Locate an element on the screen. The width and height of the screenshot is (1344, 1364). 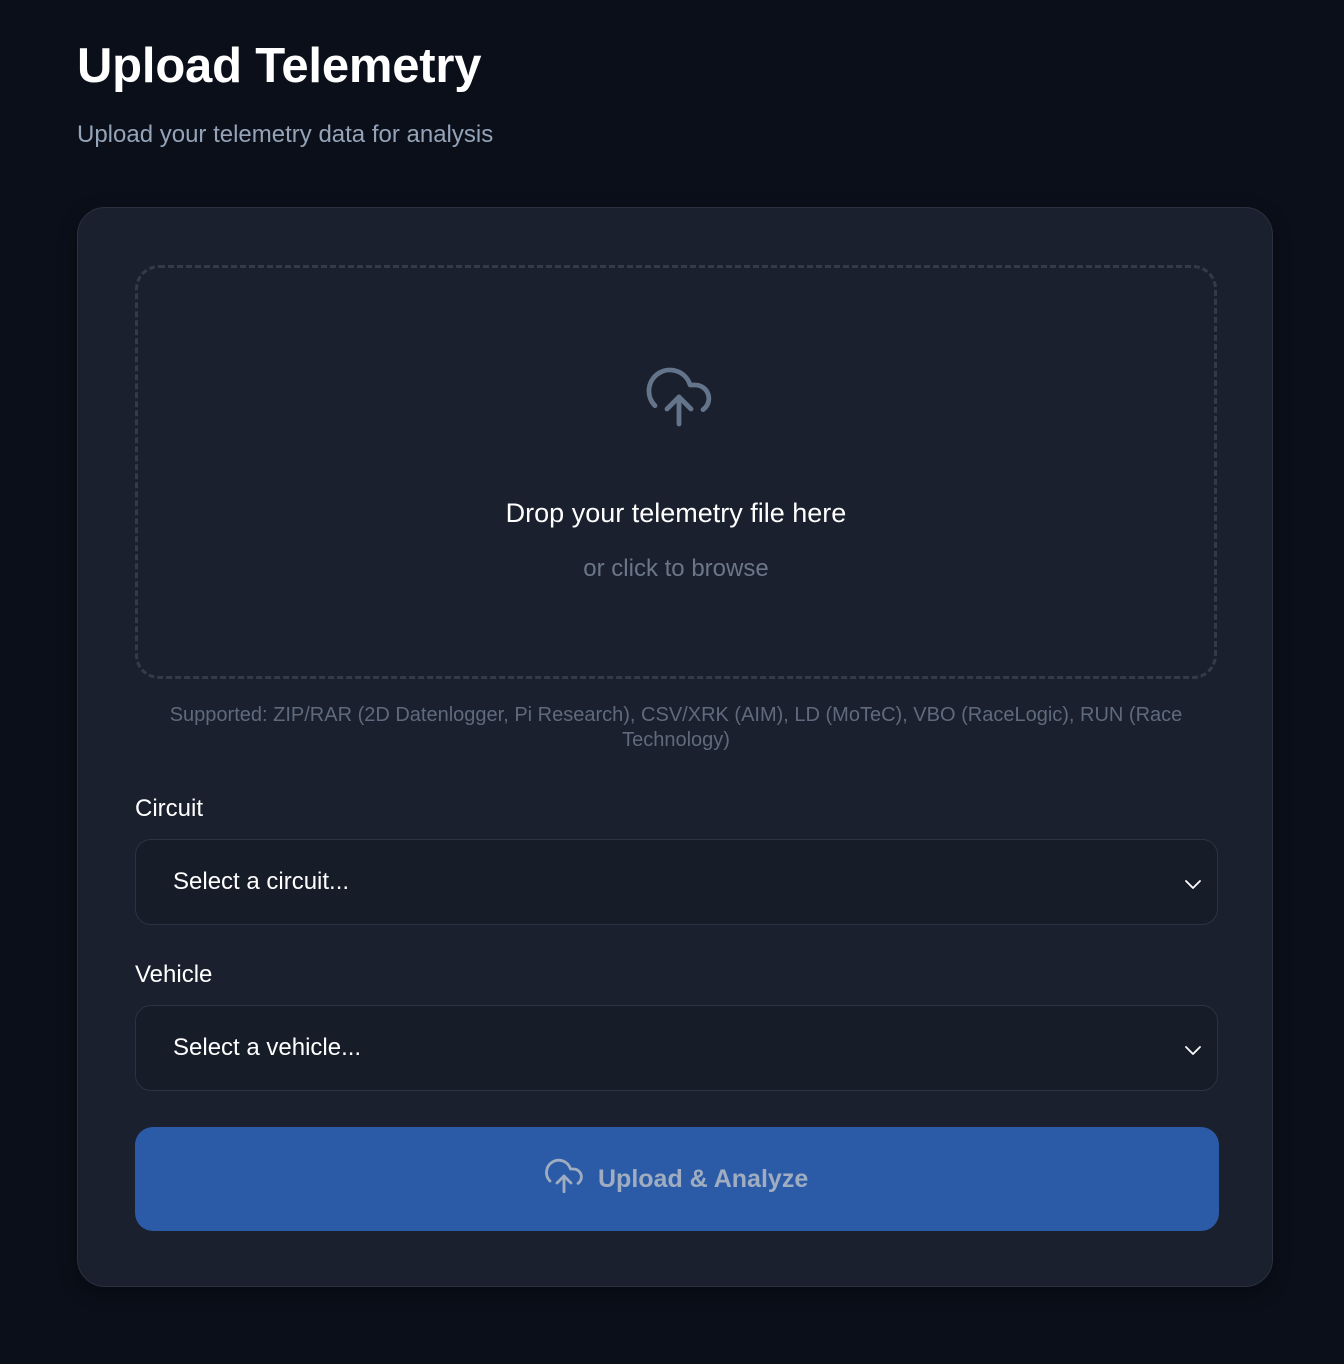
dropzone-browse-hint: or click to browse is located at coordinates (676, 568).